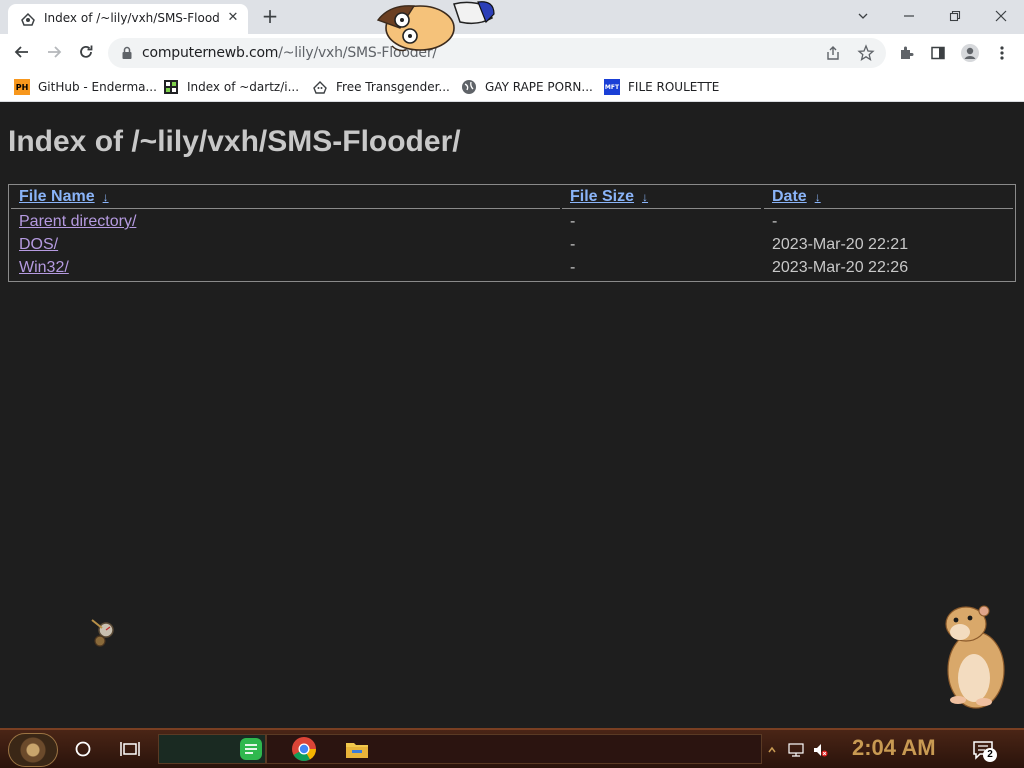 The image size is (1024, 768). Describe the element at coordinates (357, 749) in the screenshot. I see `file-explorer-icon` at that location.